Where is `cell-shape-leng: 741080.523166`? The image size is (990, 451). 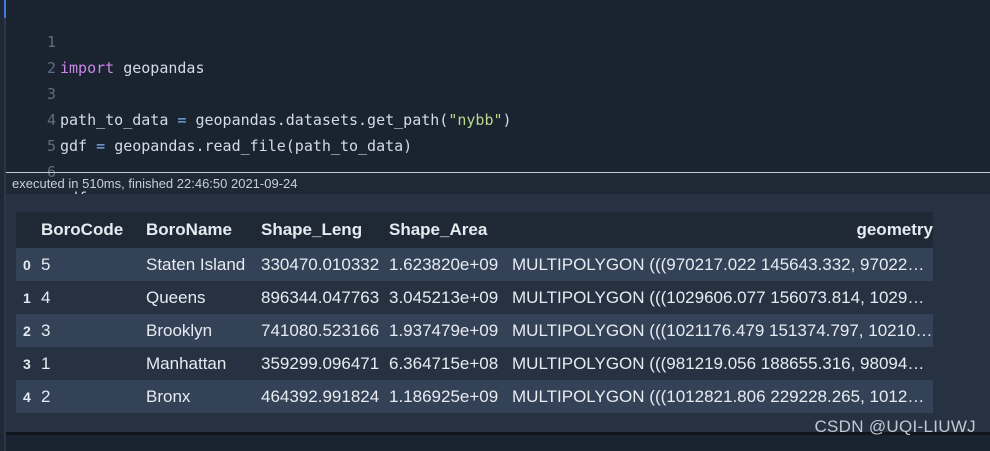
cell-shape-leng: 741080.523166 is located at coordinates (320, 330).